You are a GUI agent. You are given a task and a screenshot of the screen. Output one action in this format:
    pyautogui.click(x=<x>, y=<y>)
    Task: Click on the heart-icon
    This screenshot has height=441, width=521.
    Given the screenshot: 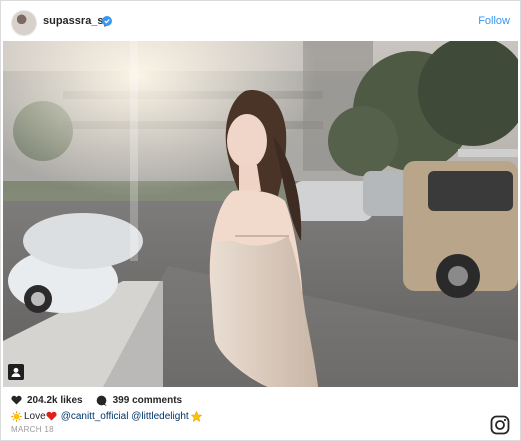 What is the action you would take?
    pyautogui.click(x=16, y=400)
    